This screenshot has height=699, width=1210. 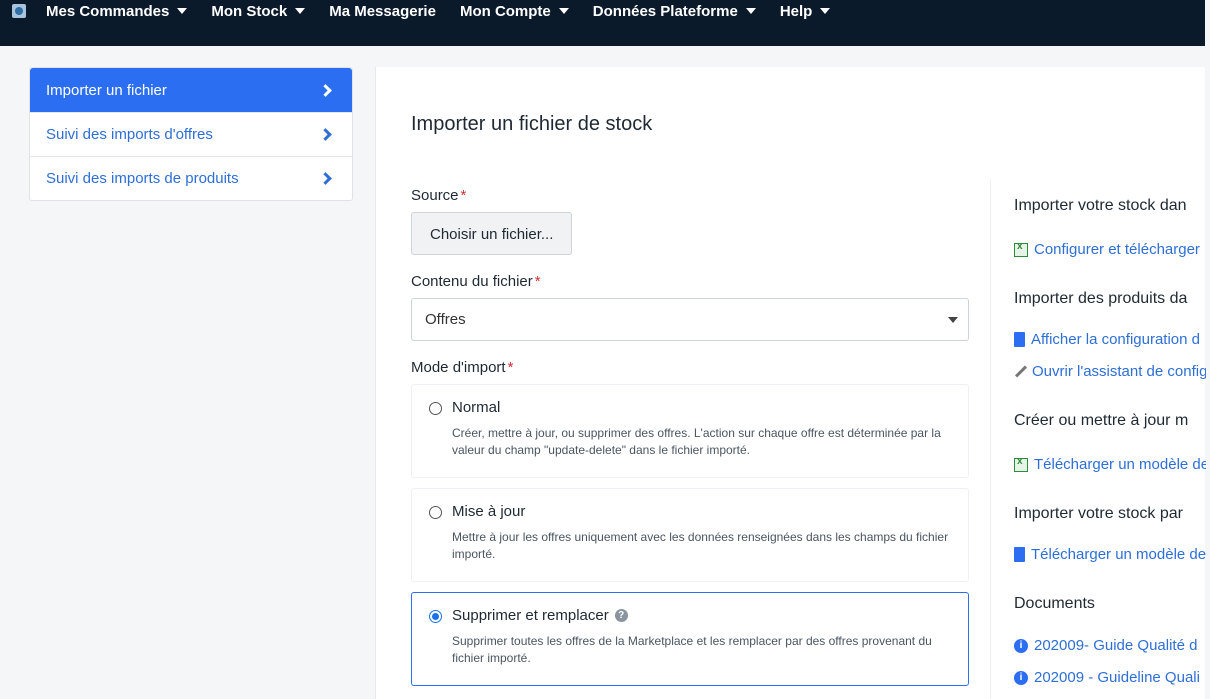 I want to click on nav-label: Mon Stock, so click(x=249, y=11).